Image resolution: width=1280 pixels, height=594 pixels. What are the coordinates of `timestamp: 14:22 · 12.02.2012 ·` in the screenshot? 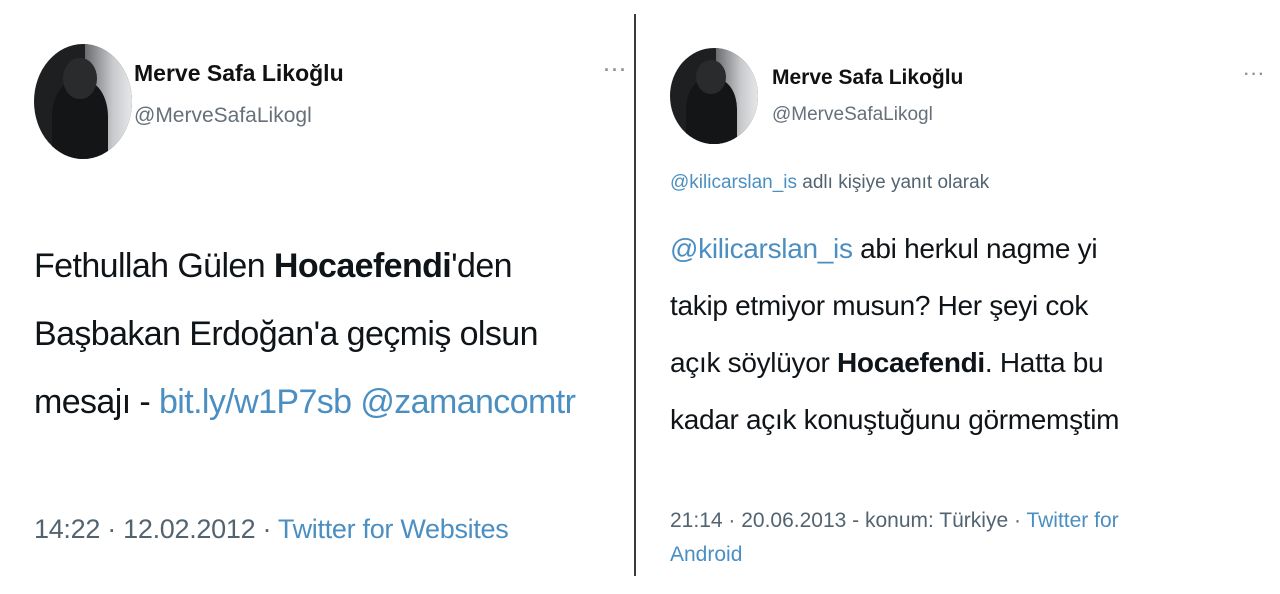 It's located at (156, 529).